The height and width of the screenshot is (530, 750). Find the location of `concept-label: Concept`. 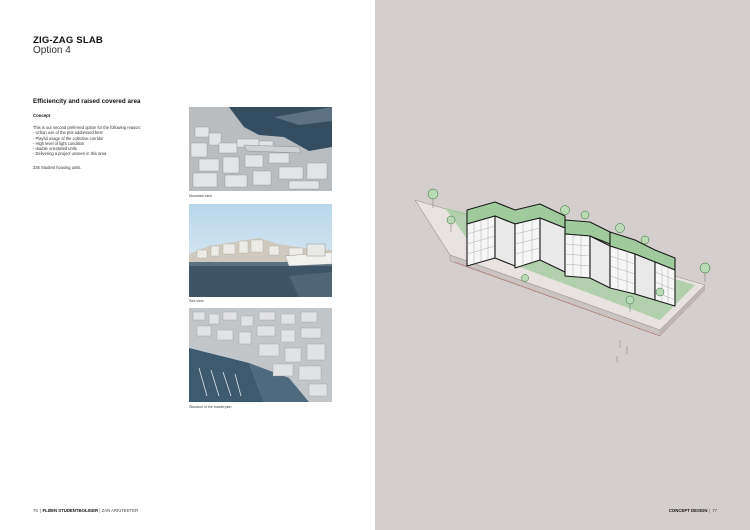

concept-label: Concept is located at coordinates (42, 115).